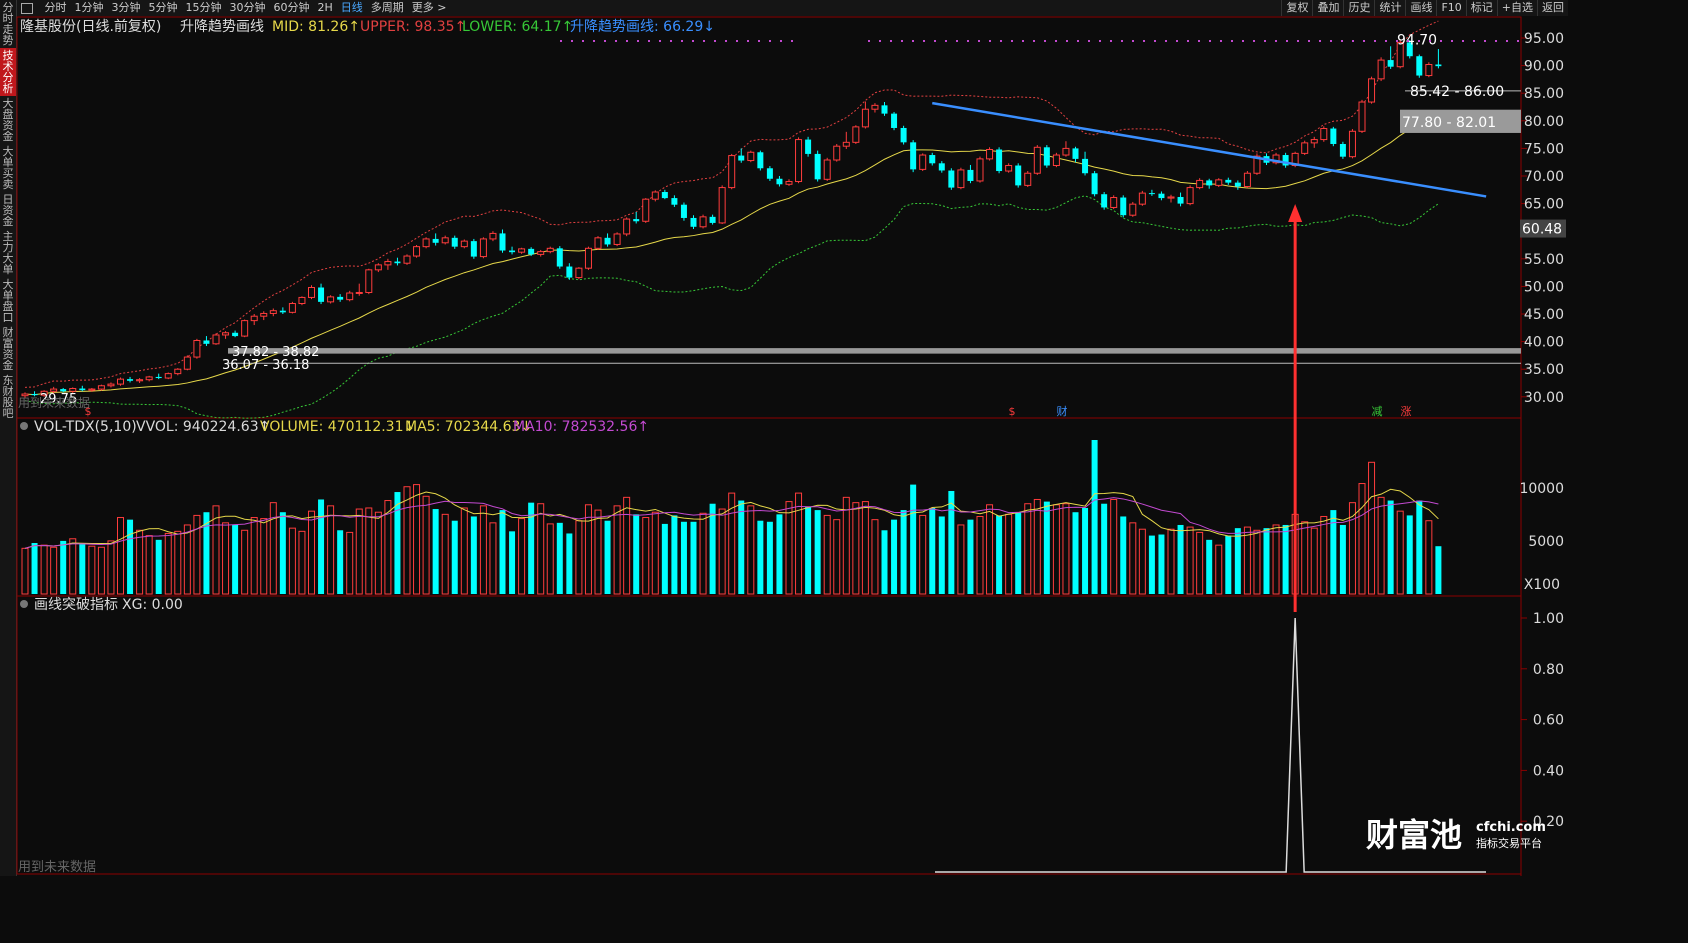 Image resolution: width=1688 pixels, height=943 pixels. What do you see at coordinates (1417, 41) in the screenshot?
I see `high-label: 94.70` at bounding box center [1417, 41].